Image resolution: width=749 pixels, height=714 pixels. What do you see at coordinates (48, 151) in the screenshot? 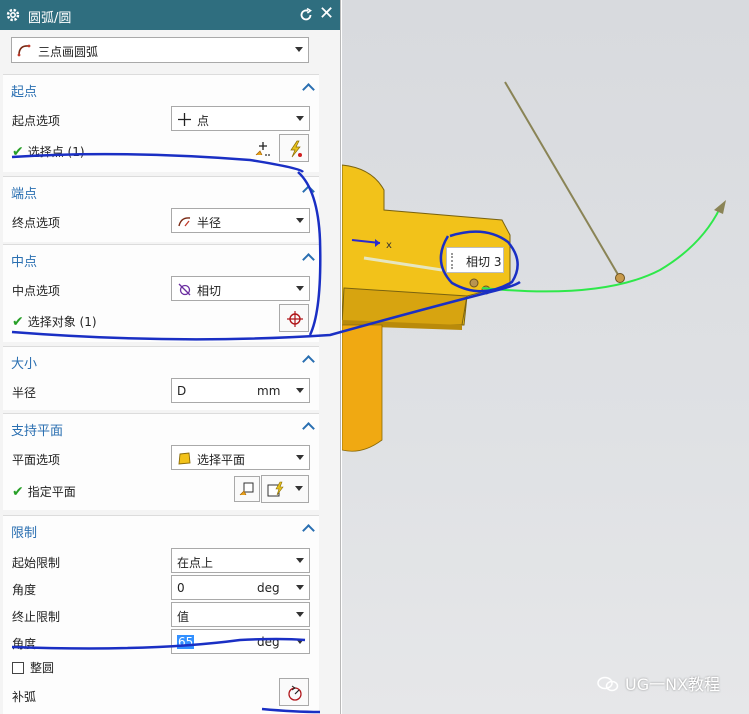
I see `select-point-row: ✔ 选择点 (1)` at bounding box center [48, 151].